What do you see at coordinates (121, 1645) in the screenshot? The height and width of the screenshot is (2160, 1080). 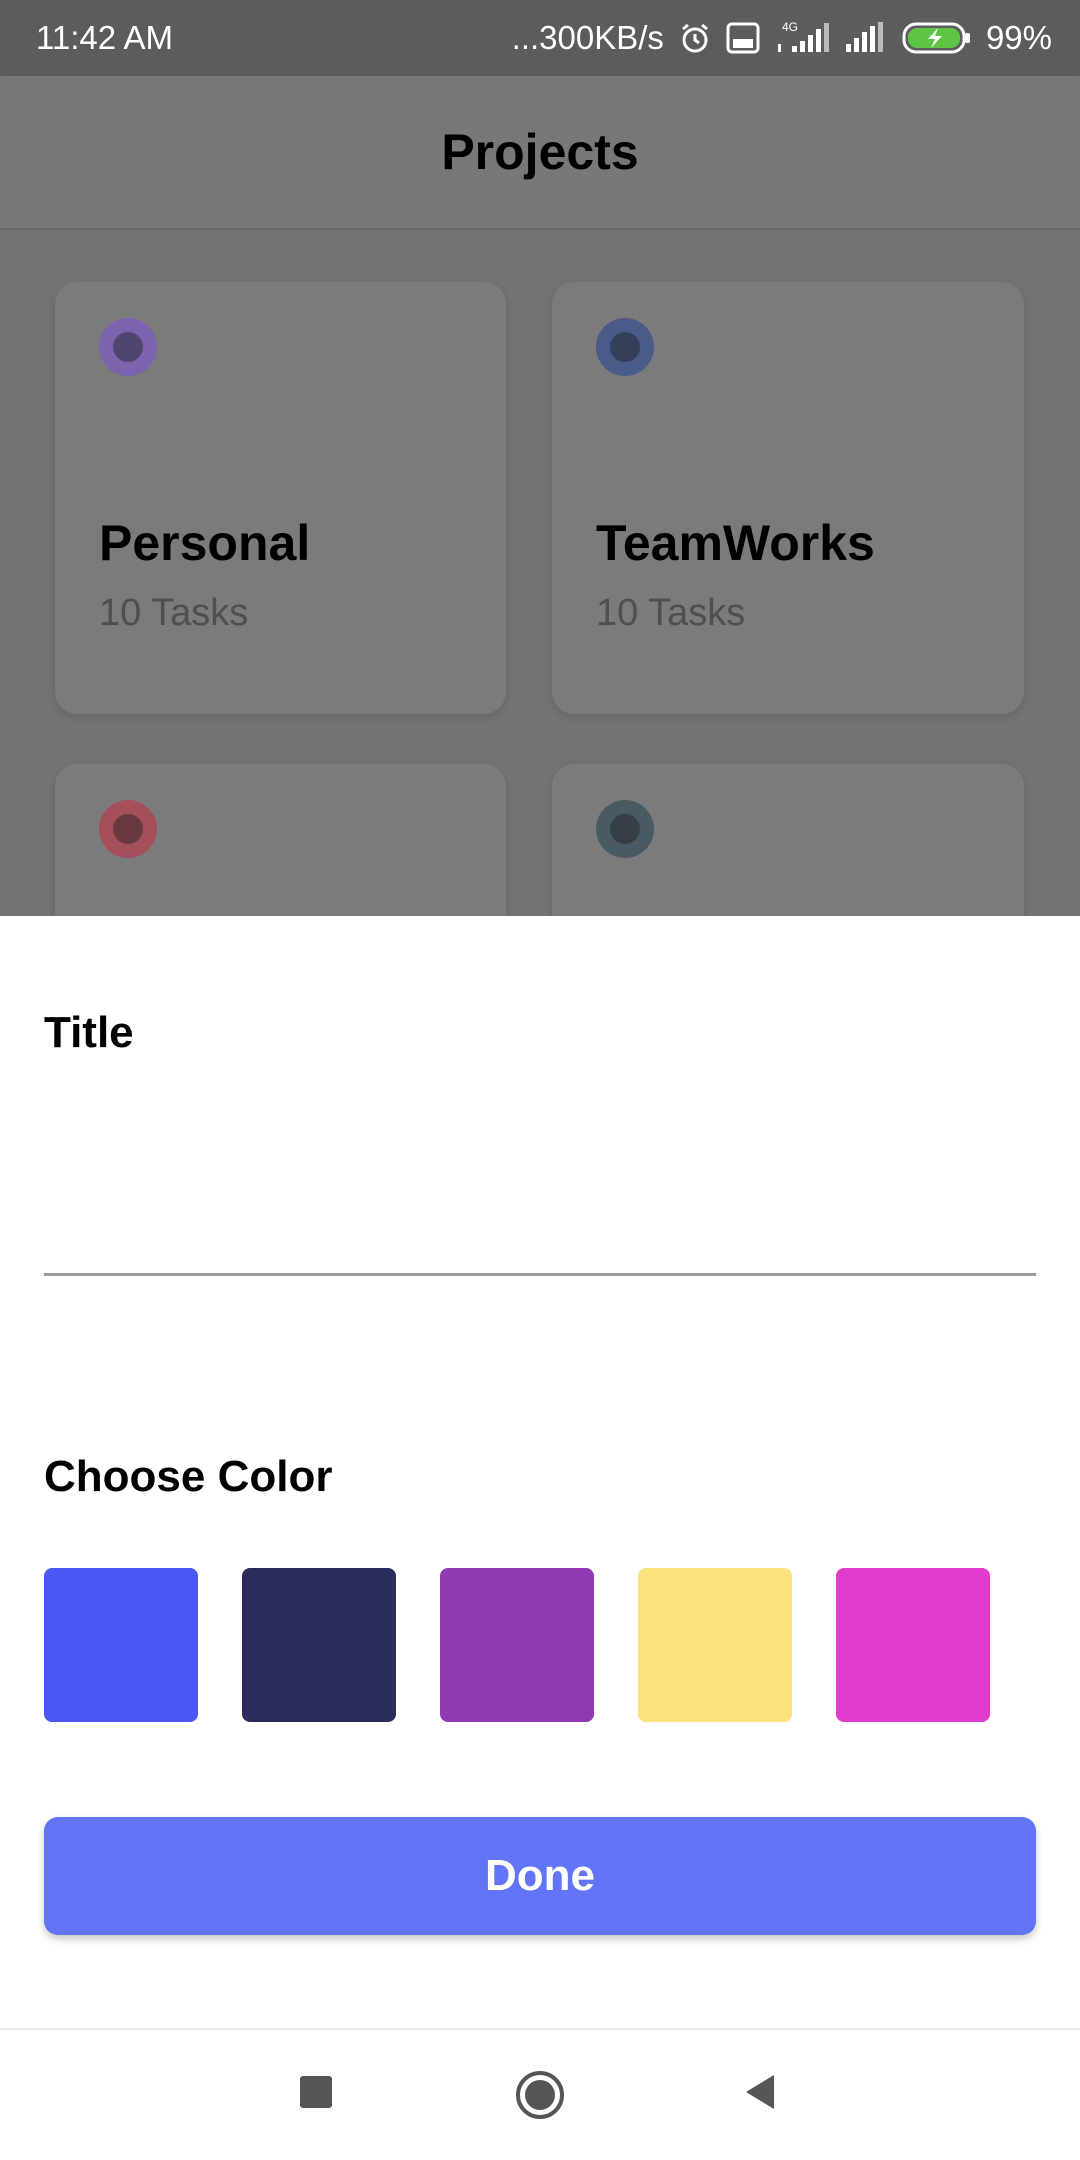 I see `color-swatch-blue` at bounding box center [121, 1645].